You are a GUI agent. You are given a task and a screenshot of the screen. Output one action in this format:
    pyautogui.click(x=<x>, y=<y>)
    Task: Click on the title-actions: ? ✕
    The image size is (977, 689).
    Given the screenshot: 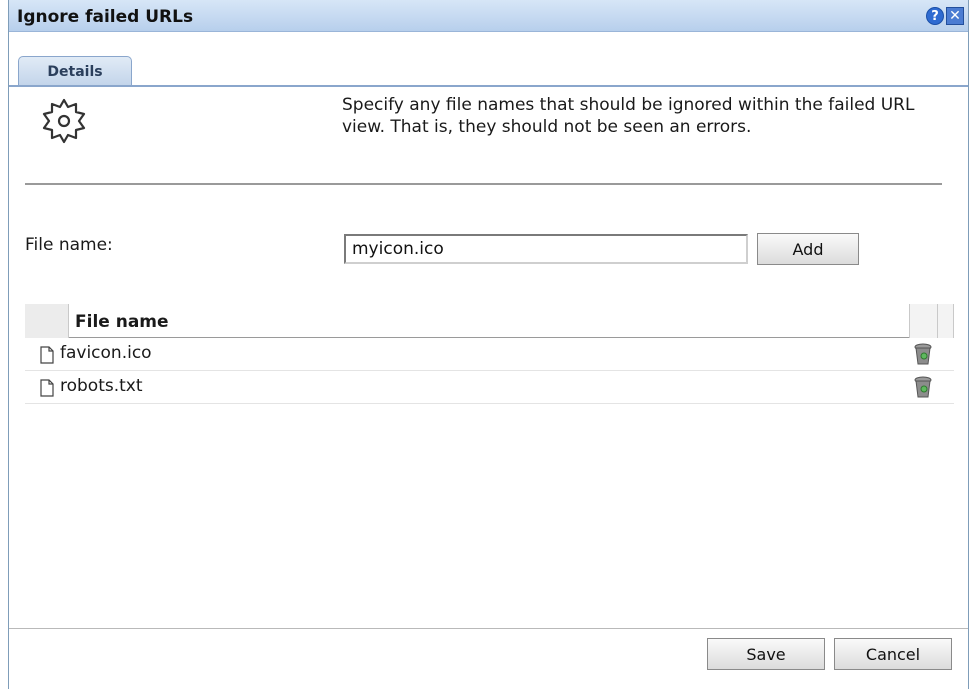 What is the action you would take?
    pyautogui.click(x=945, y=16)
    